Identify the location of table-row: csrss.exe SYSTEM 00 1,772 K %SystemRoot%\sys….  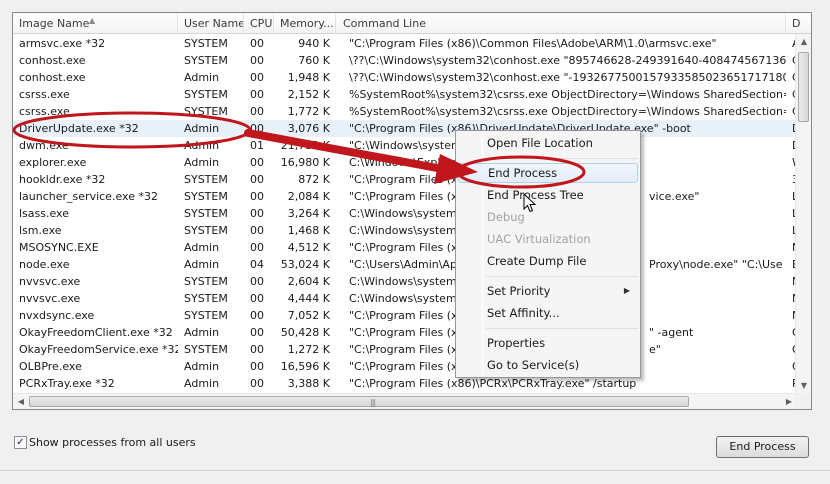
(406, 111).